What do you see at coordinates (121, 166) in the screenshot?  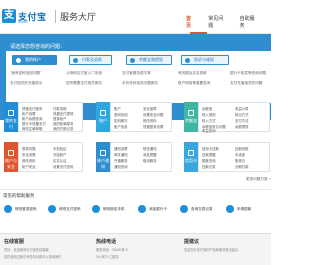 I see `category-link: 通知查询` at bounding box center [121, 166].